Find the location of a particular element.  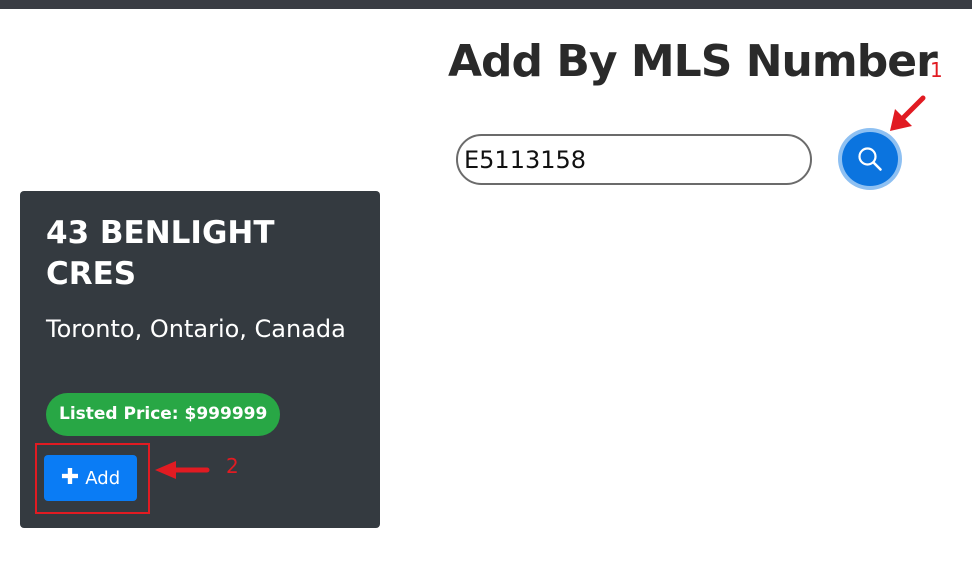

annotation-highlight-box is located at coordinates (92, 478).